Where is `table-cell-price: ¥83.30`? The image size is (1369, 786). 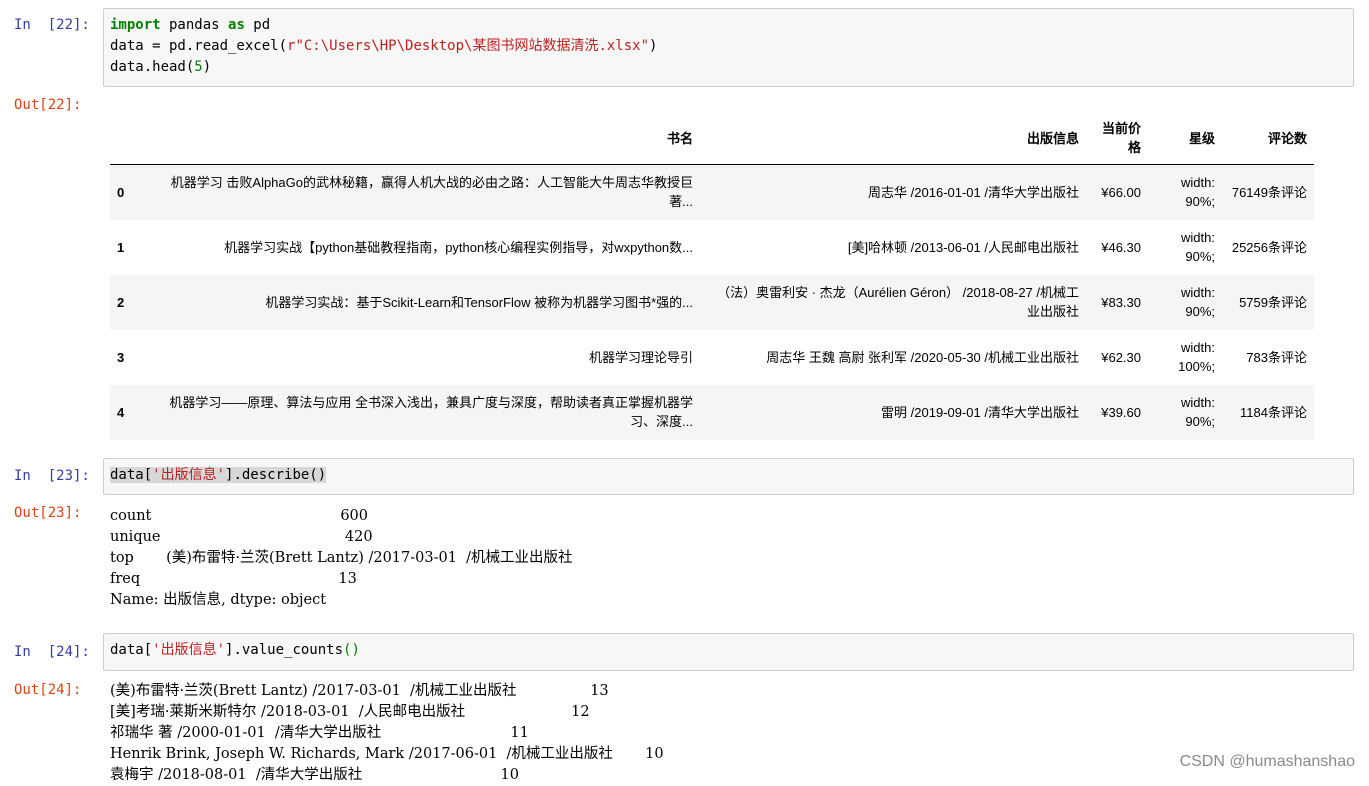 table-cell-price: ¥83.30 is located at coordinates (1121, 302).